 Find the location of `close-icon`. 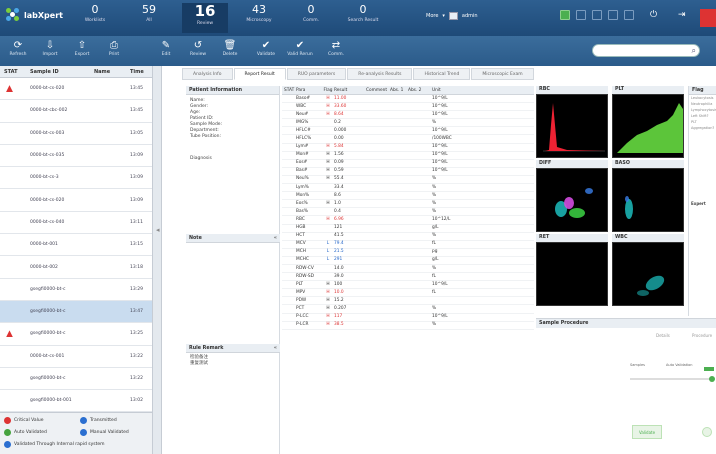

close-icon is located at coordinates (708, 18).